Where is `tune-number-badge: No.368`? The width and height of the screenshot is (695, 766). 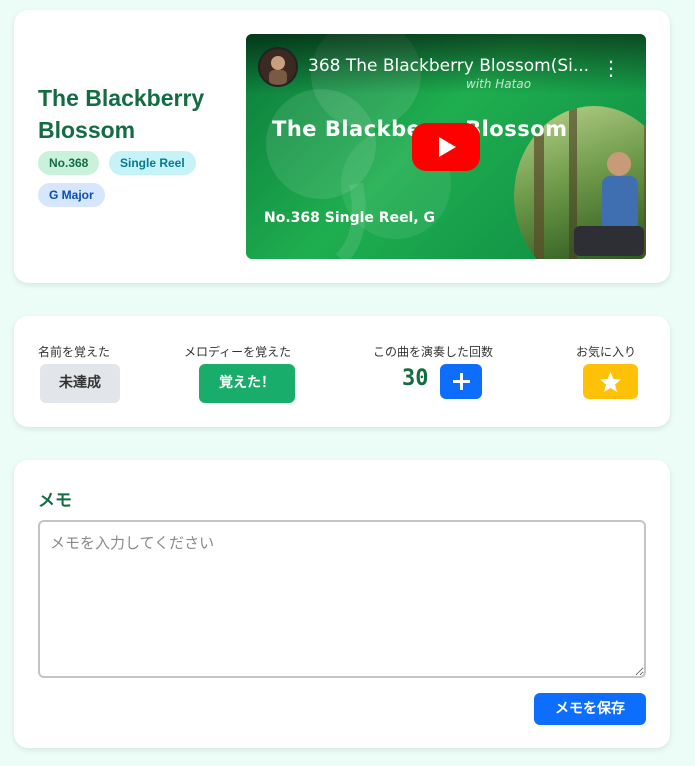
tune-number-badge: No.368 is located at coordinates (69, 163).